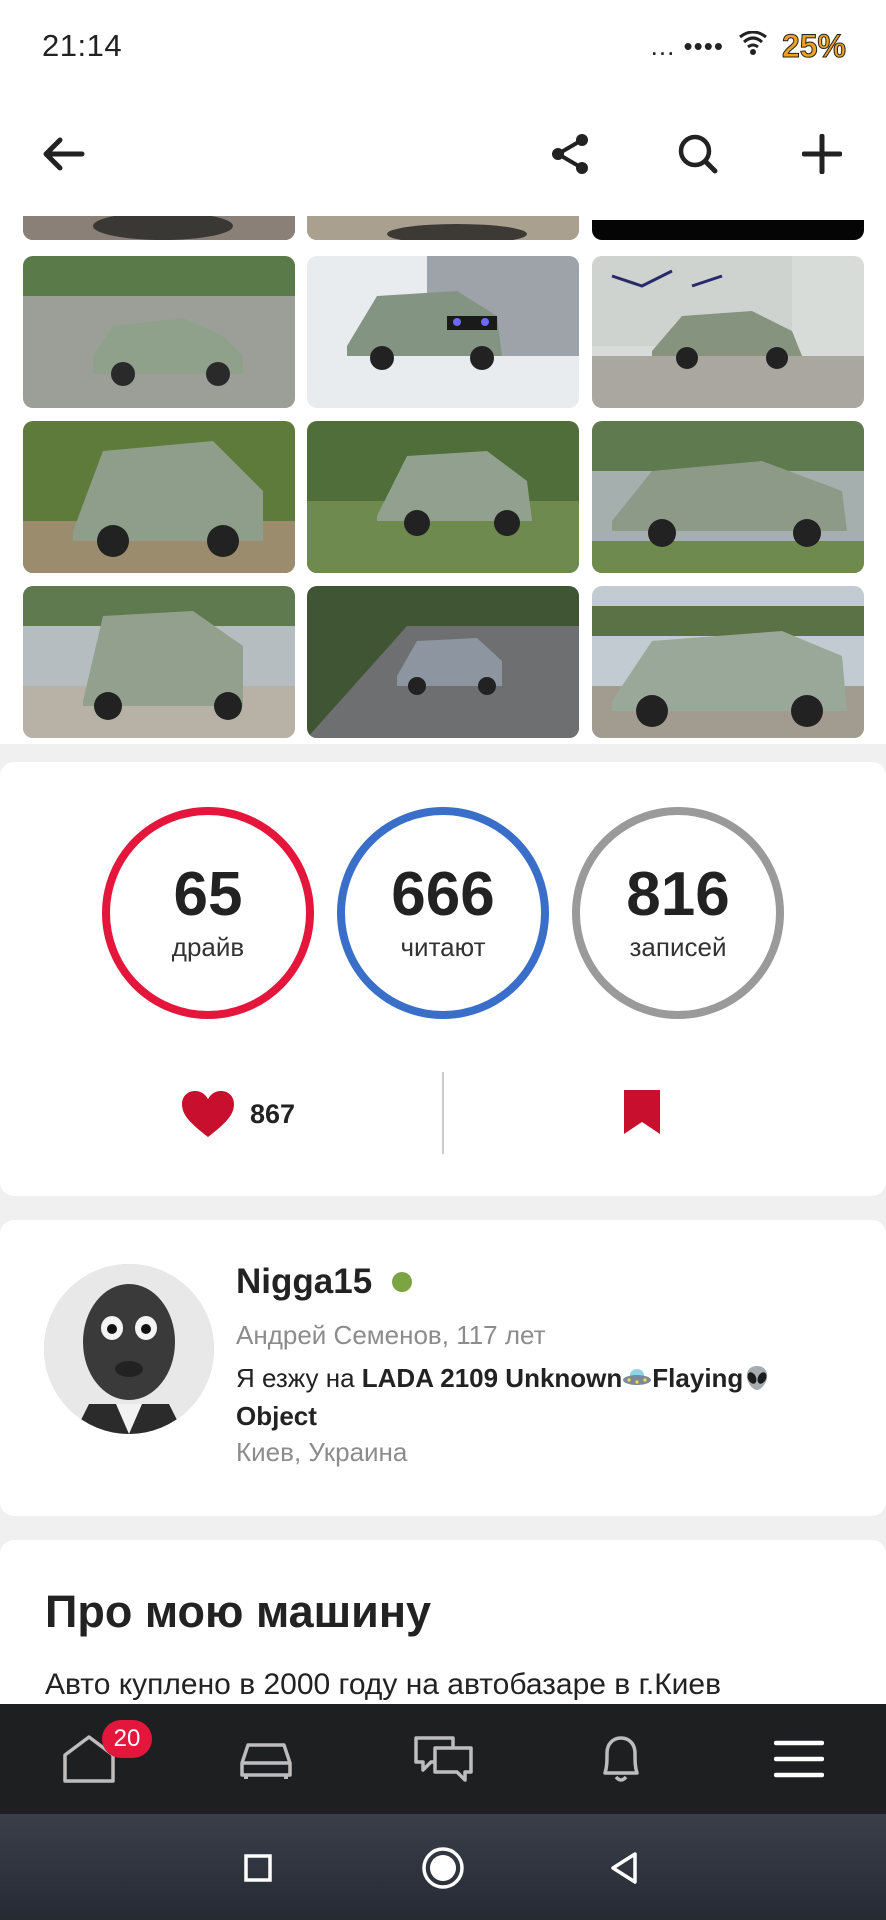 The image size is (886, 1920). What do you see at coordinates (443, 1113) in the screenshot?
I see `divider` at bounding box center [443, 1113].